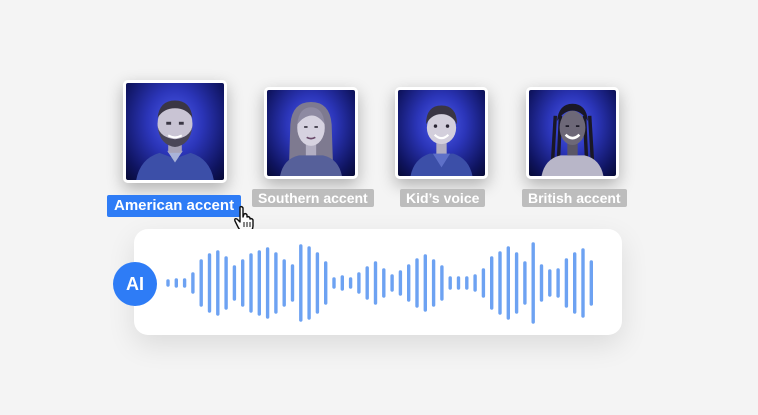 The image size is (758, 415). I want to click on ai-badge: AI, so click(135, 284).